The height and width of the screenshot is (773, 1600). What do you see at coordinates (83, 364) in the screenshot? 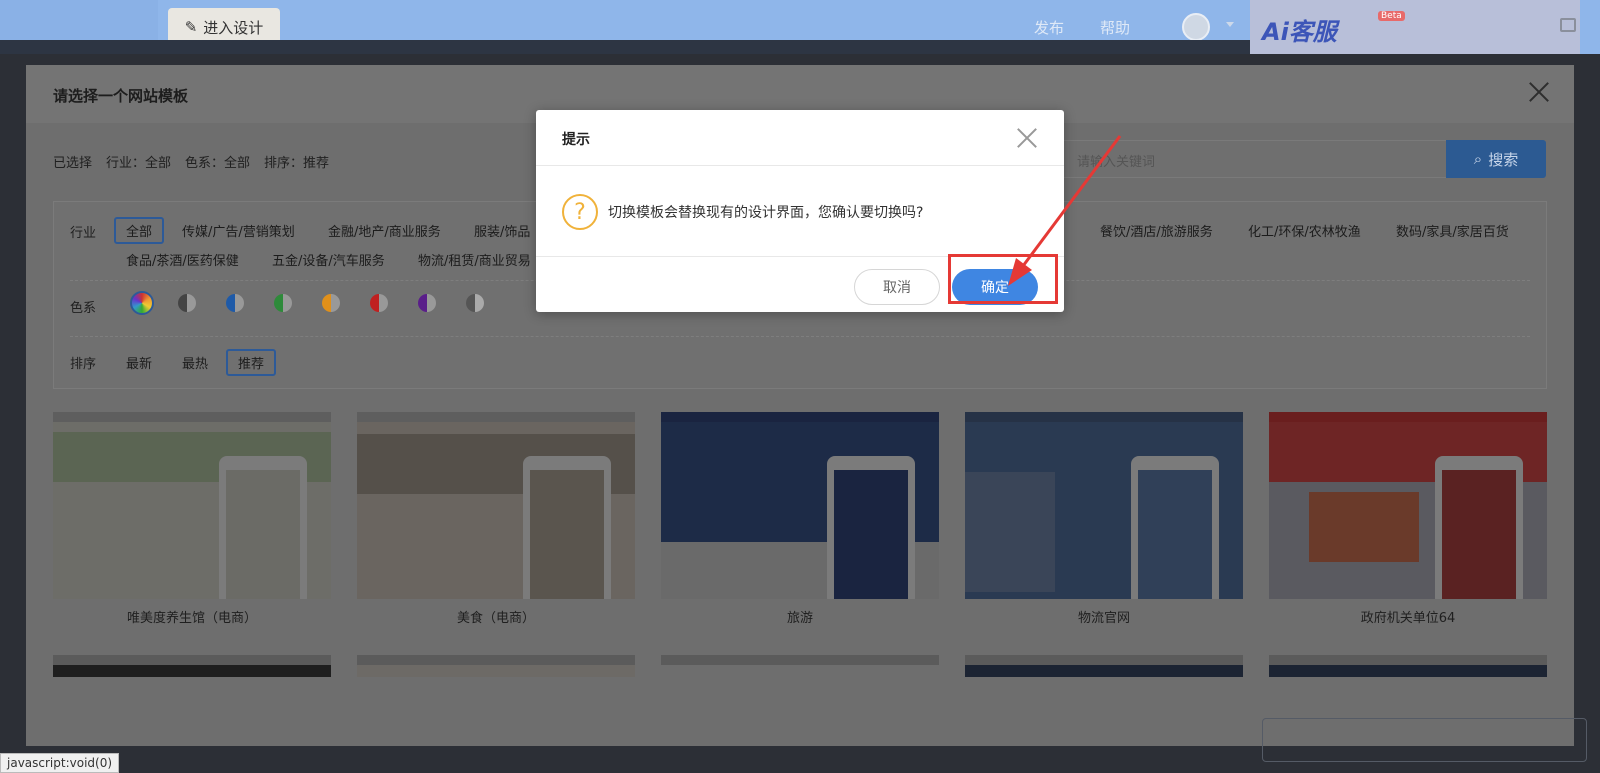
I see `sort-label: 排序` at bounding box center [83, 364].